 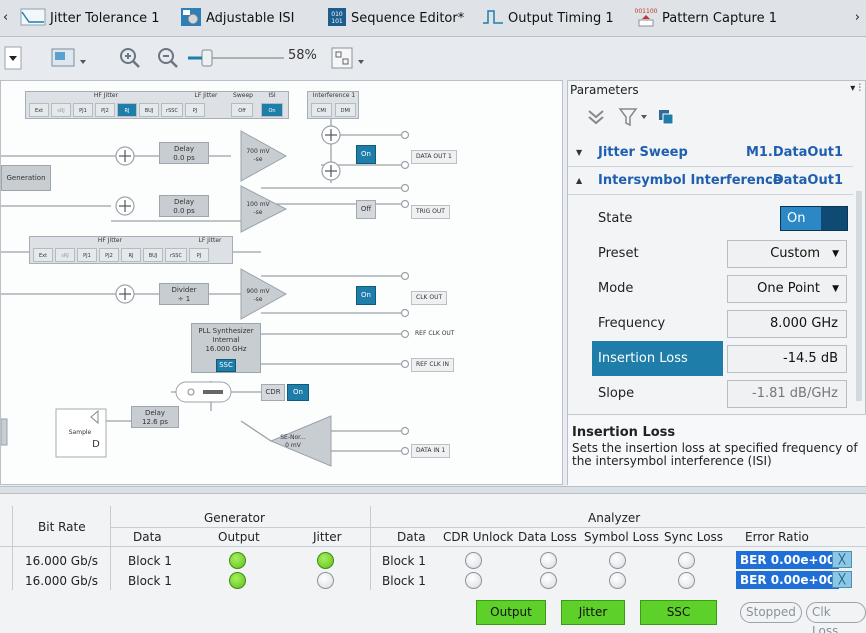 What do you see at coordinates (337, 21) in the screenshot?
I see `svg-text: 101` at bounding box center [337, 21].